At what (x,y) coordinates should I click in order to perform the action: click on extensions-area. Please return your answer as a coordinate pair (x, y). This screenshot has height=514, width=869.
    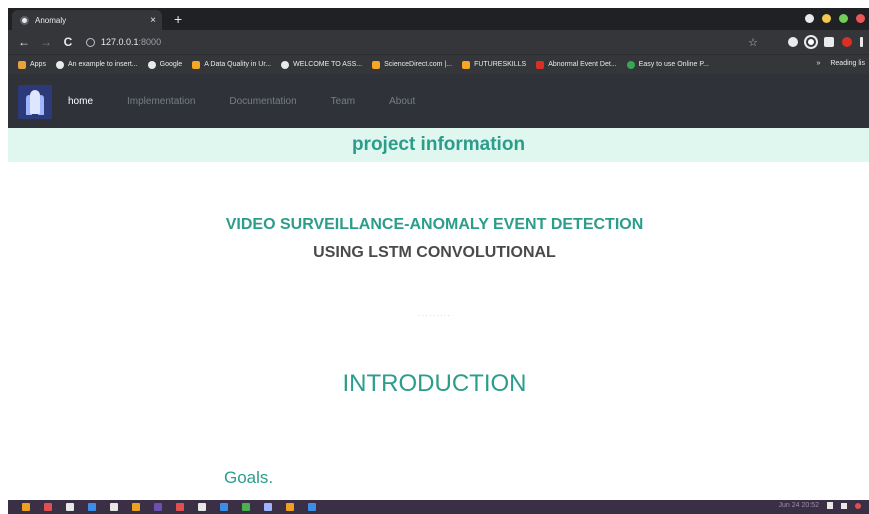
    Looking at the image, I should click on (825, 42).